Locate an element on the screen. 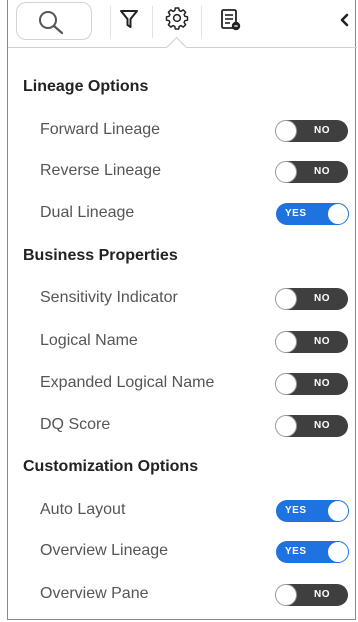 The width and height of the screenshot is (358, 622). setting-row-overview-lineage: Overview Lineage YES is located at coordinates (182, 551).